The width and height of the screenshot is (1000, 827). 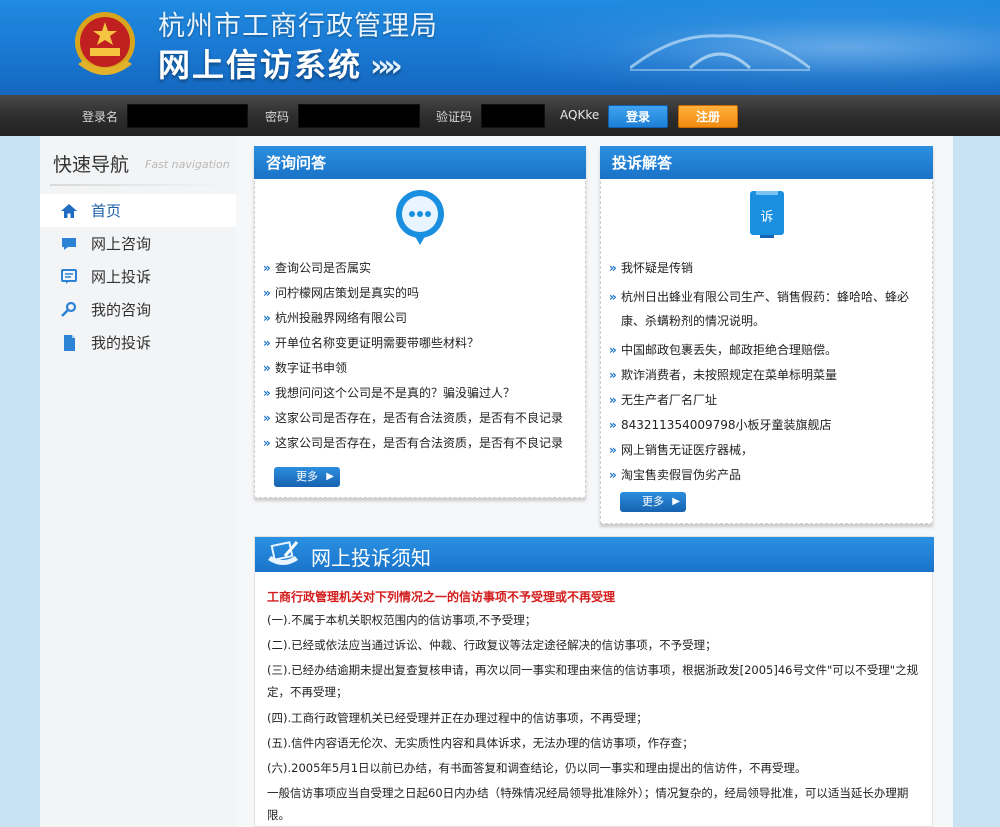 I want to click on system-title: 网上信访系统»», so click(x=280, y=63).